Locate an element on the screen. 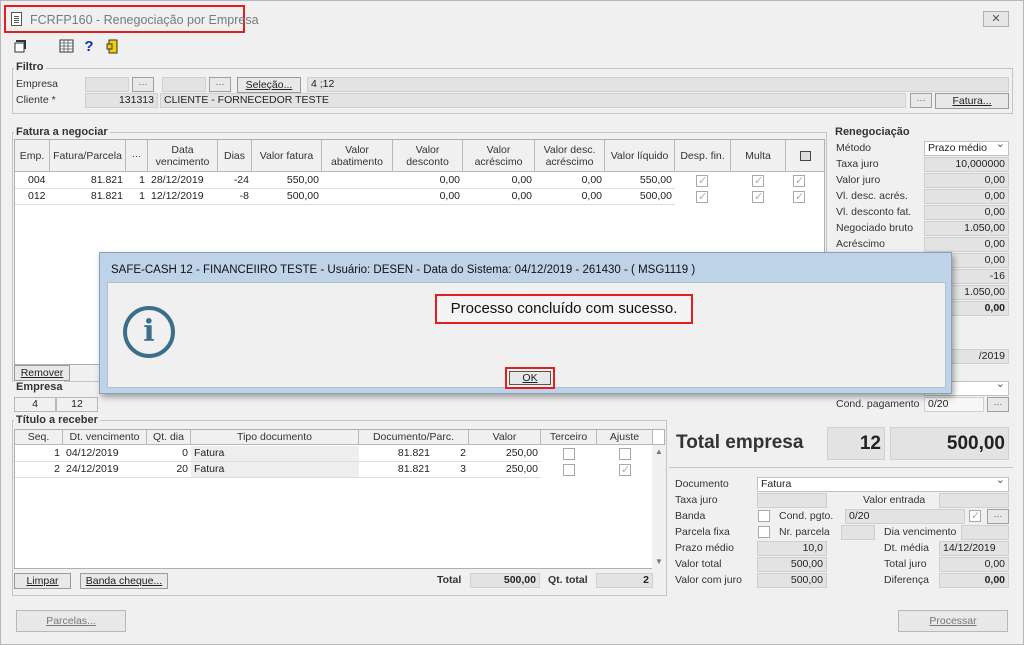 Image resolution: width=1024 pixels, height=645 pixels. titulo-label: Título a receber is located at coordinates (57, 420).